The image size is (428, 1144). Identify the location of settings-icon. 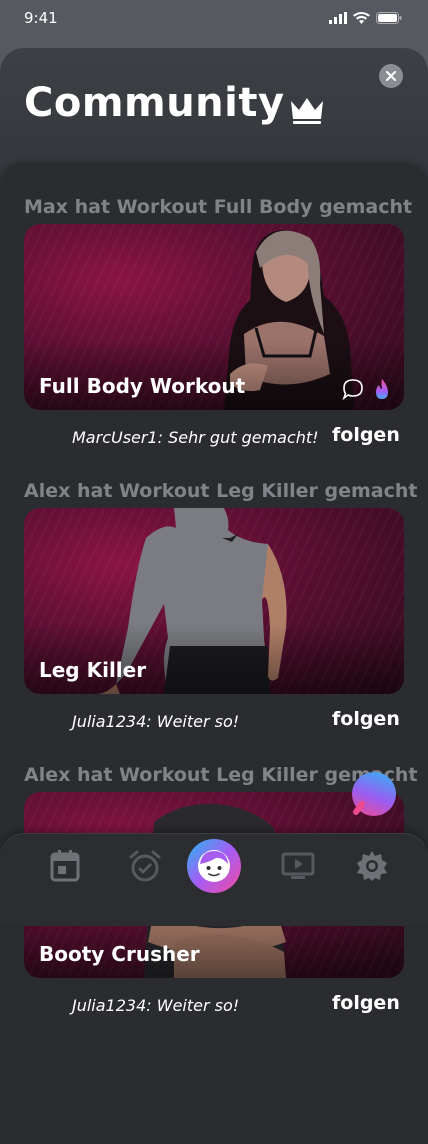
(372, 866).